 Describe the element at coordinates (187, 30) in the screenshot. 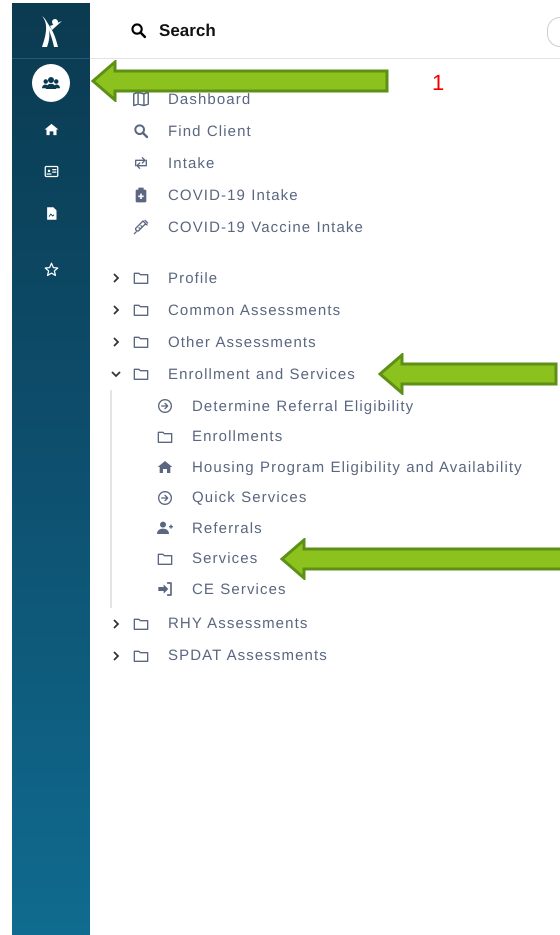

I see `search-title: Search` at that location.